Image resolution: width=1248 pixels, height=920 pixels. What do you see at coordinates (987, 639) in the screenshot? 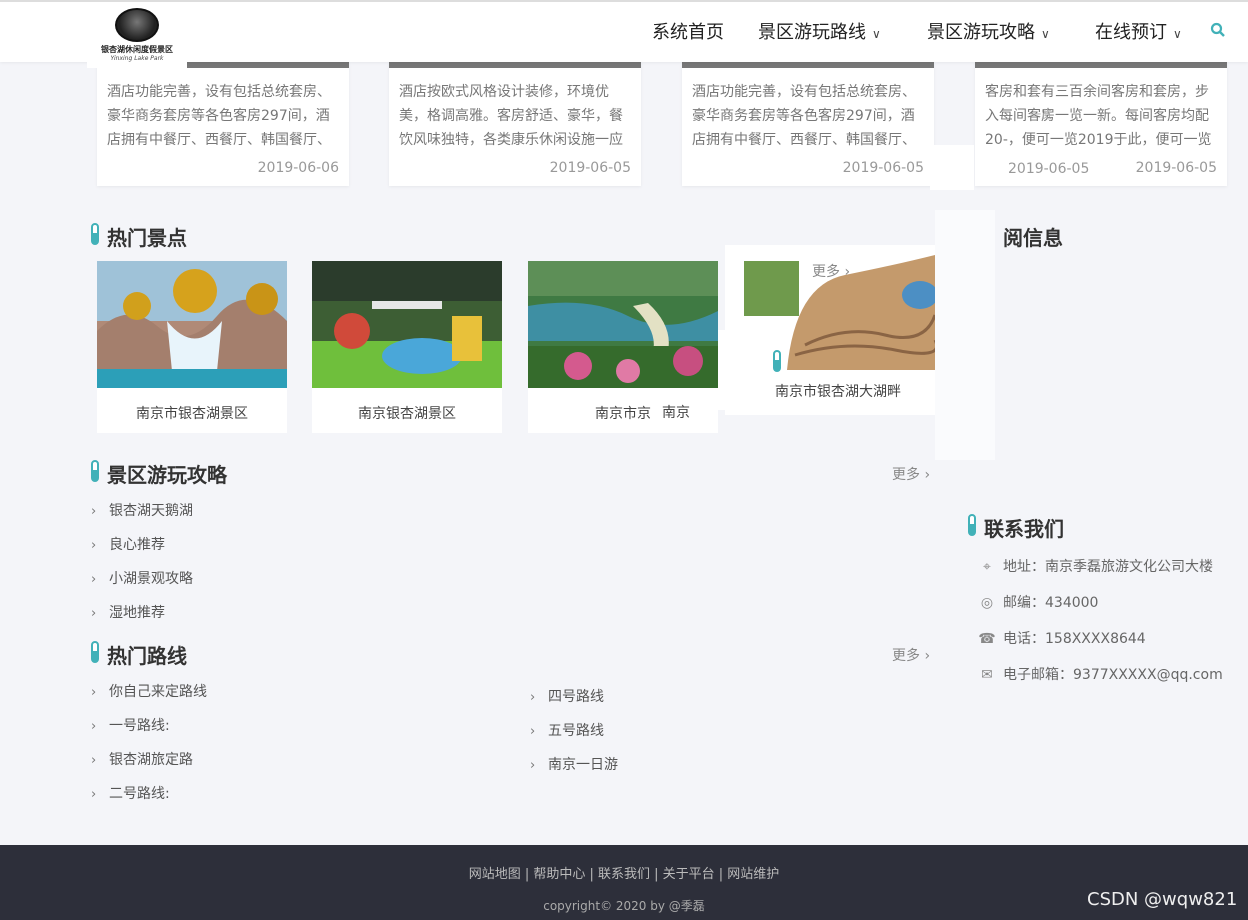
I see `phone-icon: ☎` at bounding box center [987, 639].